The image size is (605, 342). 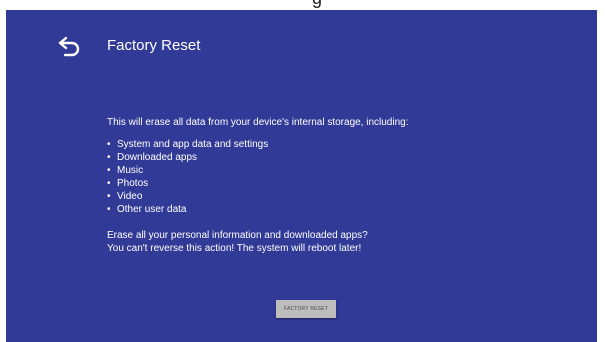 I want to click on back-arrow-icon, so click(x=69, y=46).